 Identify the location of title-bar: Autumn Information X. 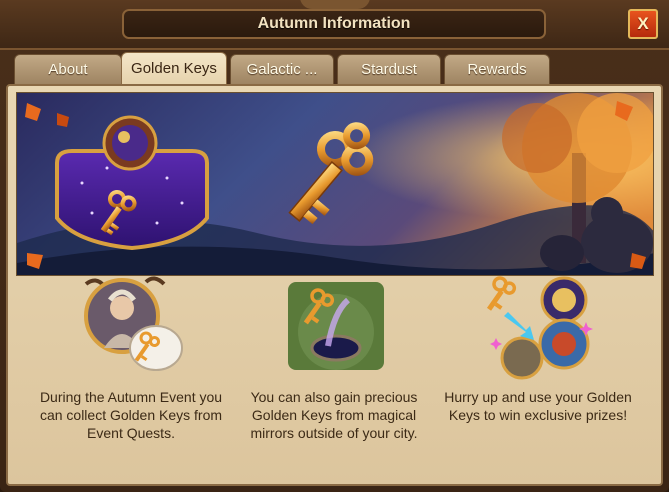
(334, 25).